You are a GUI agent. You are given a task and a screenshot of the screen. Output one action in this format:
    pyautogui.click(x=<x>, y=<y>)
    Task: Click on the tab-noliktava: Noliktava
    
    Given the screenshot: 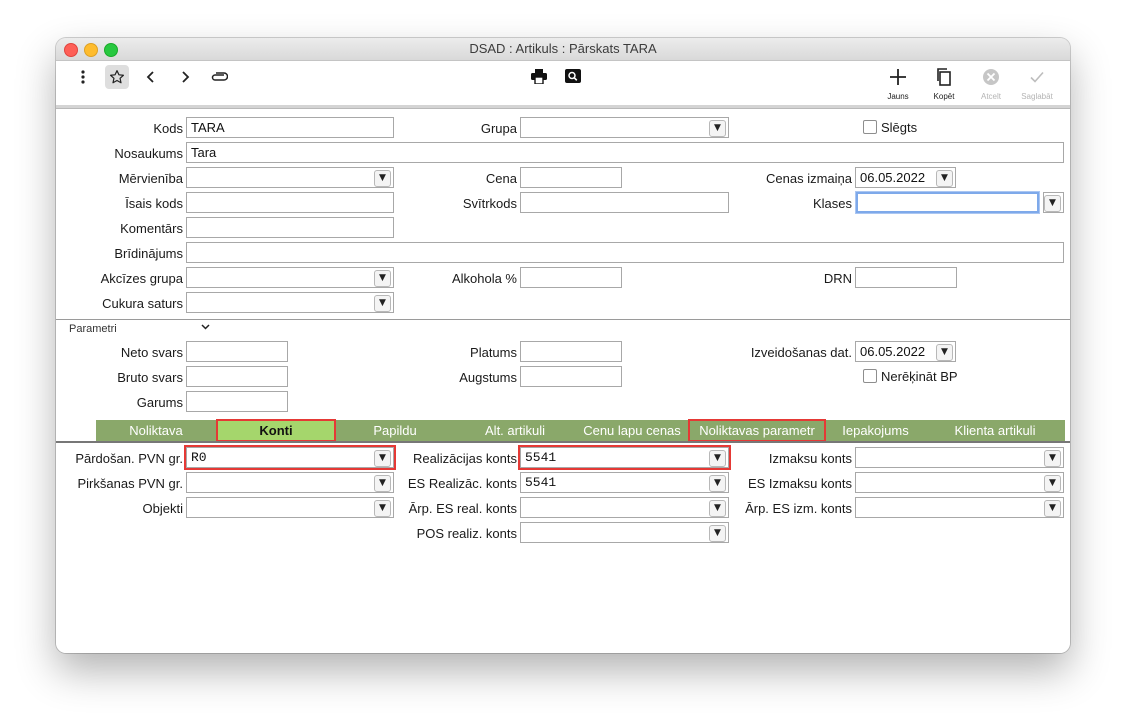 What is the action you would take?
    pyautogui.click(x=156, y=430)
    